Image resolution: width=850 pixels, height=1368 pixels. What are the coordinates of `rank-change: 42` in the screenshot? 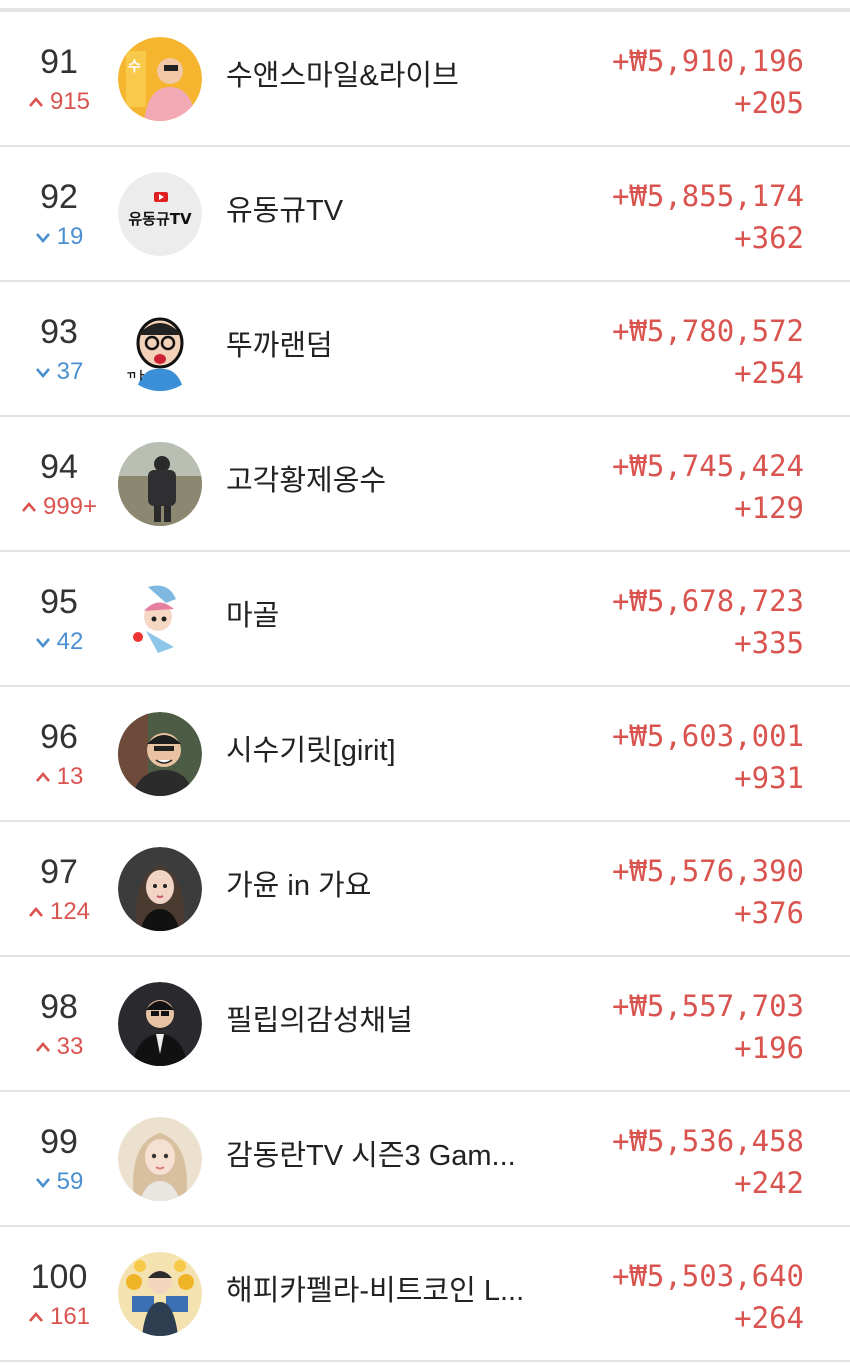 It's located at (59, 642).